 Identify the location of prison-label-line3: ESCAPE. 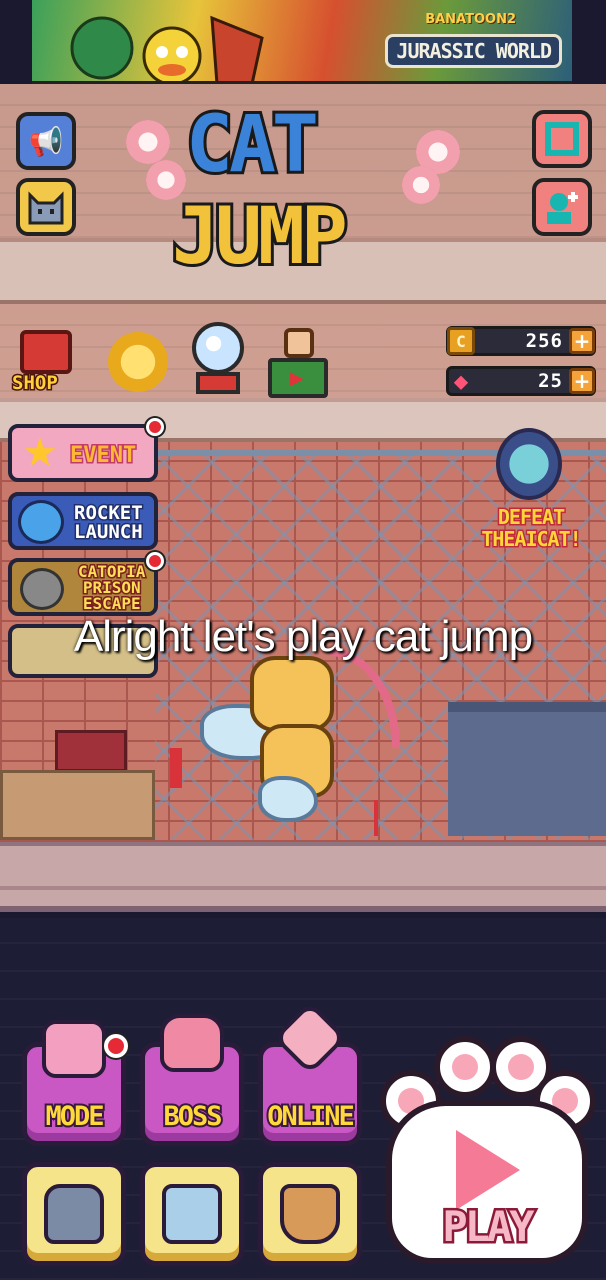
(111, 603).